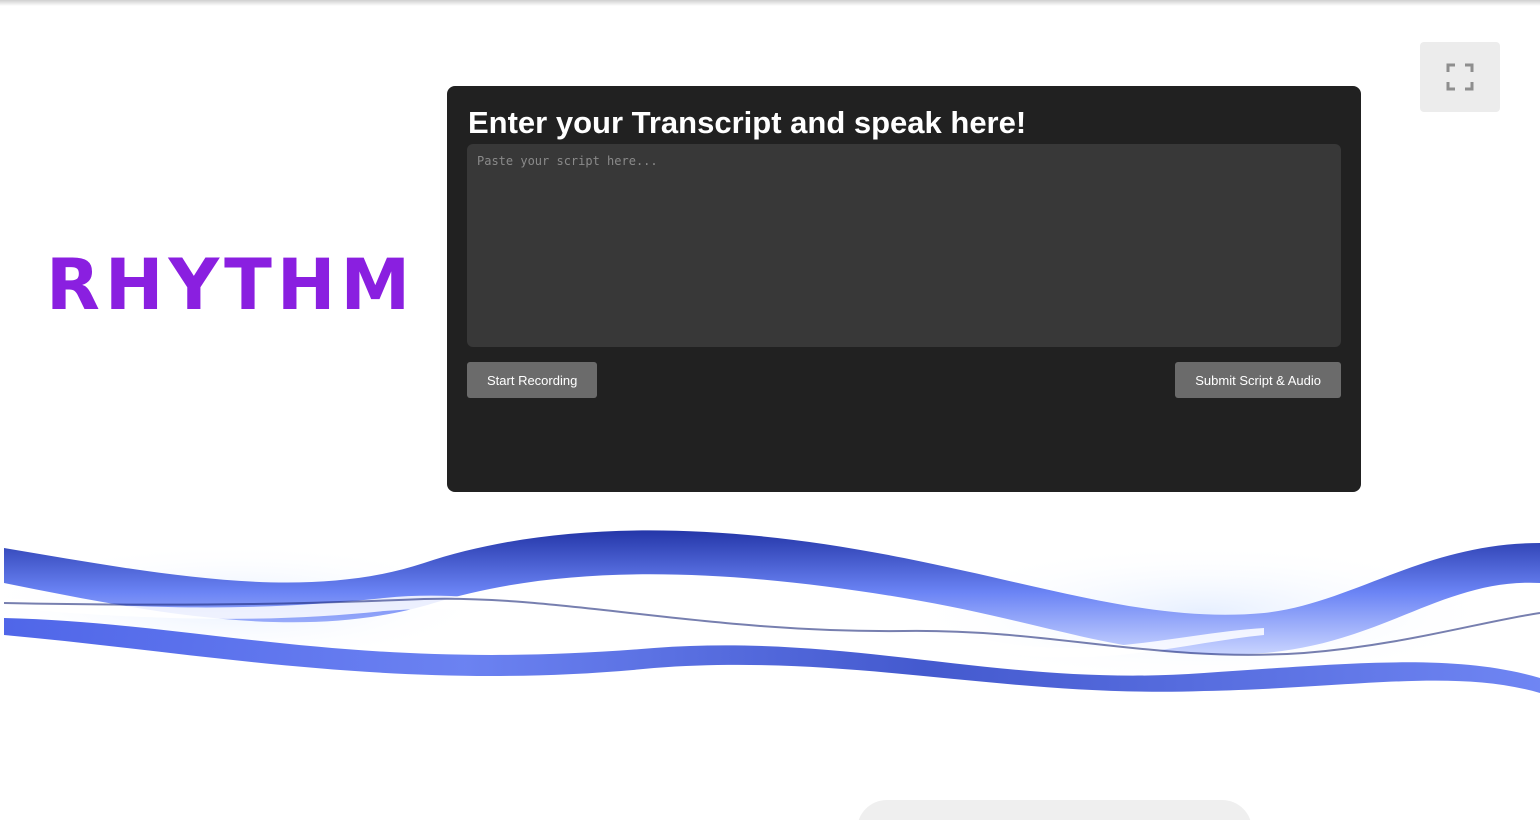  Describe the element at coordinates (231, 285) in the screenshot. I see `rhythm-logo: RHYTHM` at that location.